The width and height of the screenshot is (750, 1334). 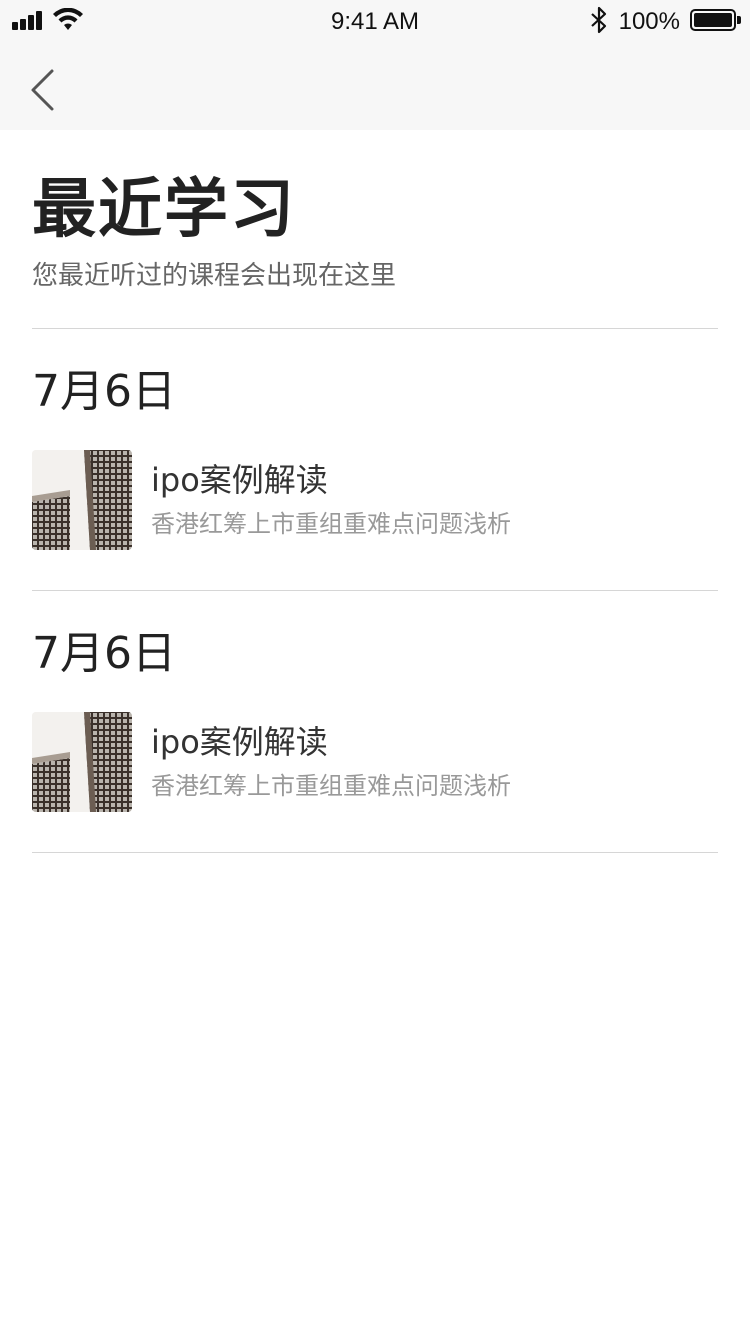 I want to click on bluetooth-icon, so click(x=599, y=20).